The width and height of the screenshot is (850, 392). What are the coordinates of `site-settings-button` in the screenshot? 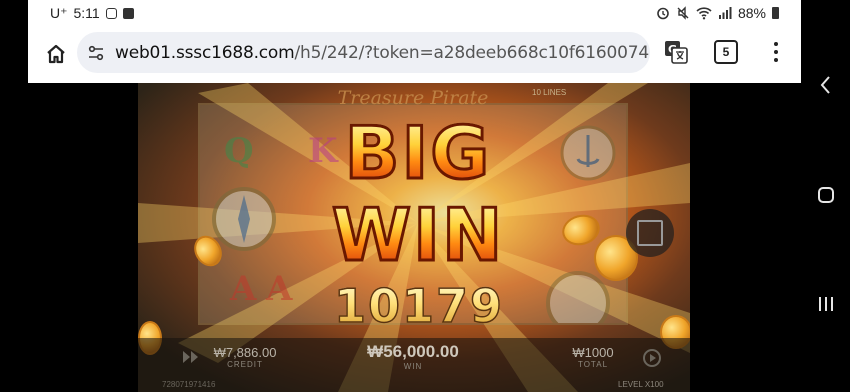 It's located at (96, 52).